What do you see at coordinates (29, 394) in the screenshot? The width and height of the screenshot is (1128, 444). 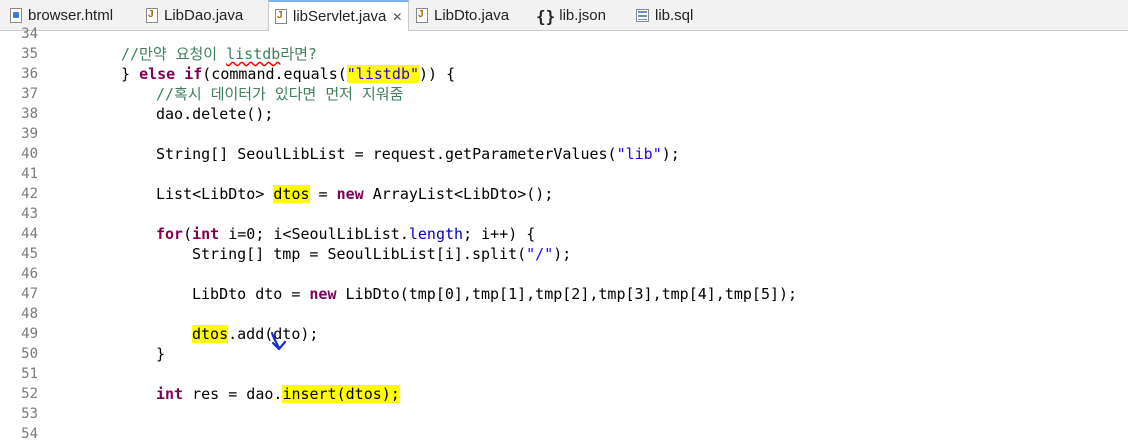 I see `line-number: 52` at bounding box center [29, 394].